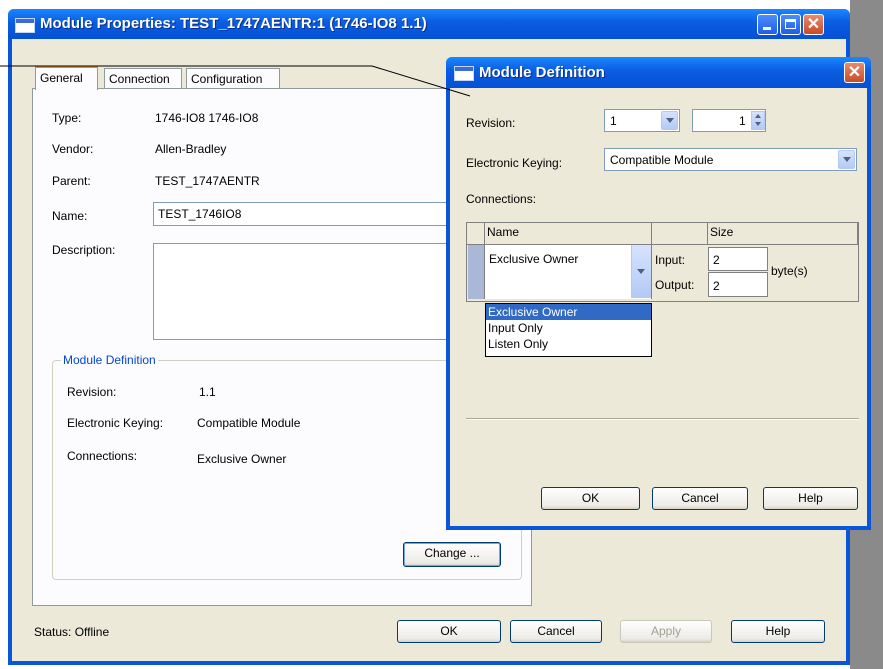 The height and width of the screenshot is (669, 883). I want to click on revision-major-select: 1, so click(642, 120).